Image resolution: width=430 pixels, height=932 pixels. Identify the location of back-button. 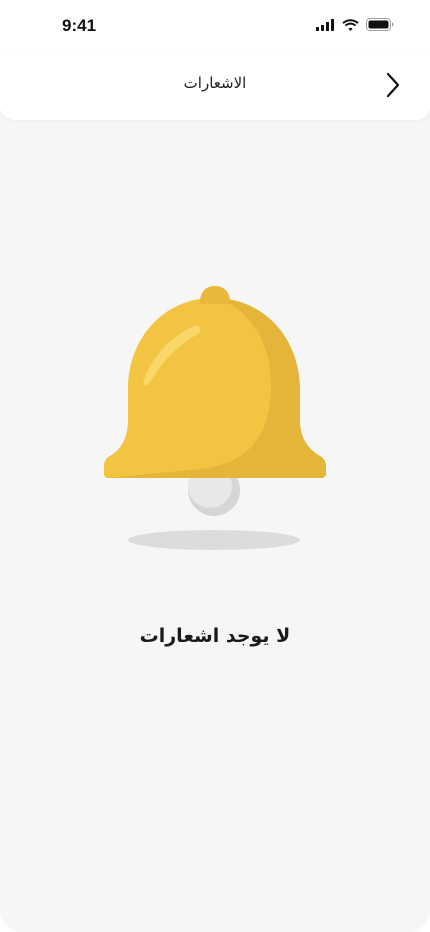
(393, 85).